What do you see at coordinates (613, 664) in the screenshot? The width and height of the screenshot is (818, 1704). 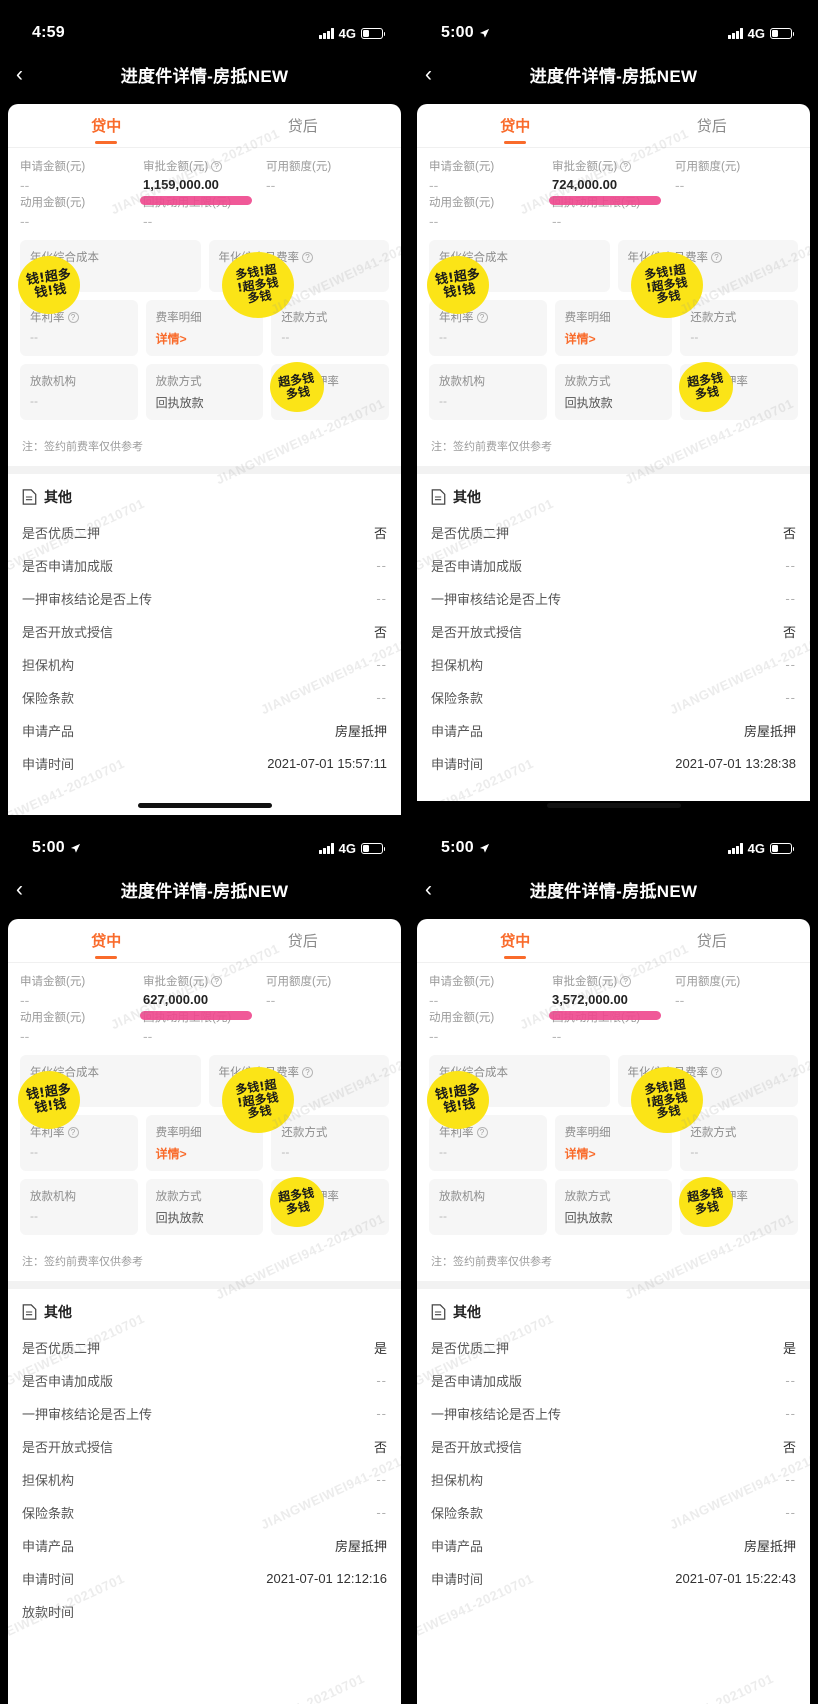 I see `table-row: 担保机构 --` at bounding box center [613, 664].